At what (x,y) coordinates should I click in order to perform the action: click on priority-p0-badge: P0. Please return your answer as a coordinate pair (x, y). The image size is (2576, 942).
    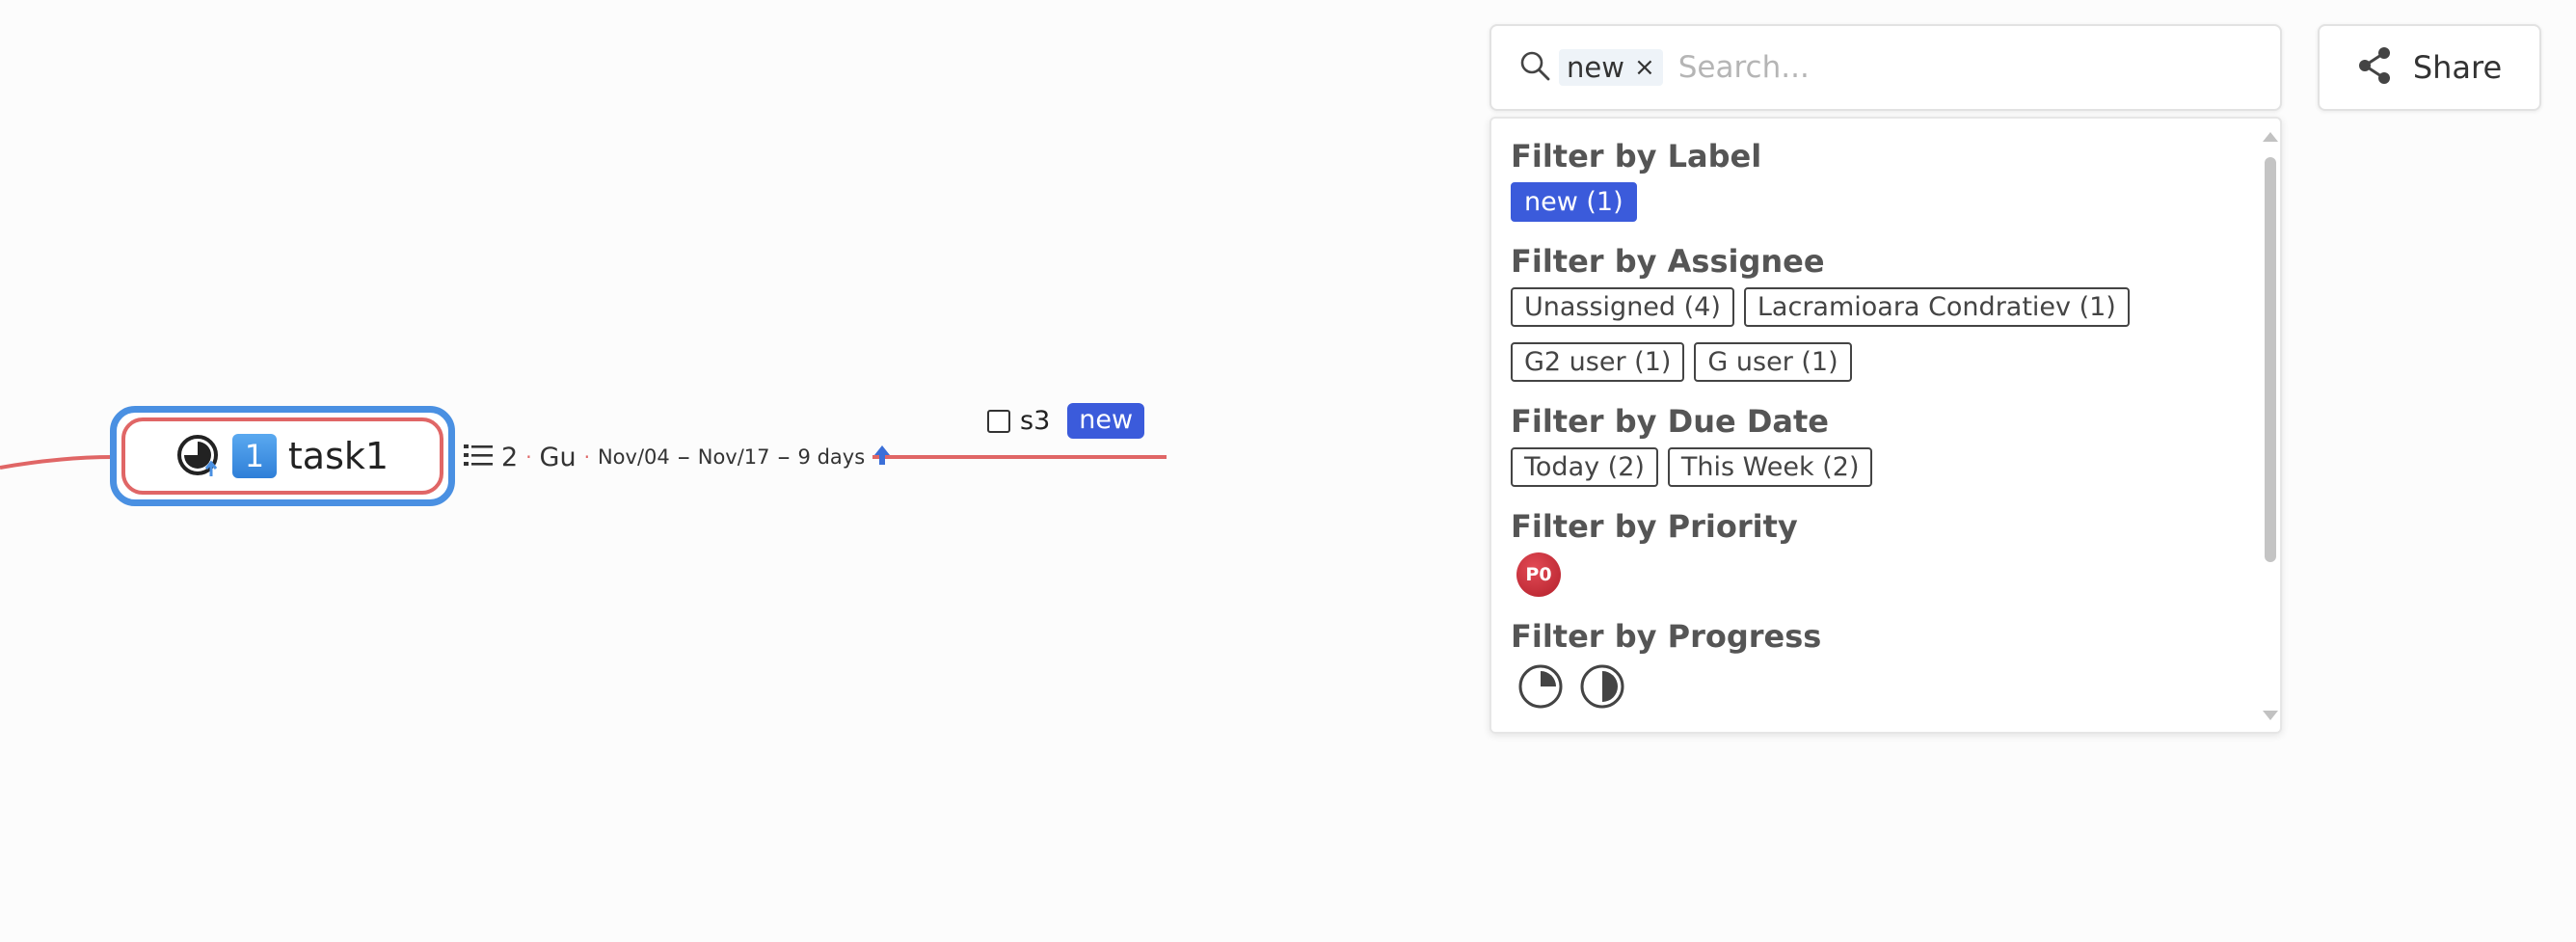
    Looking at the image, I should click on (1539, 575).